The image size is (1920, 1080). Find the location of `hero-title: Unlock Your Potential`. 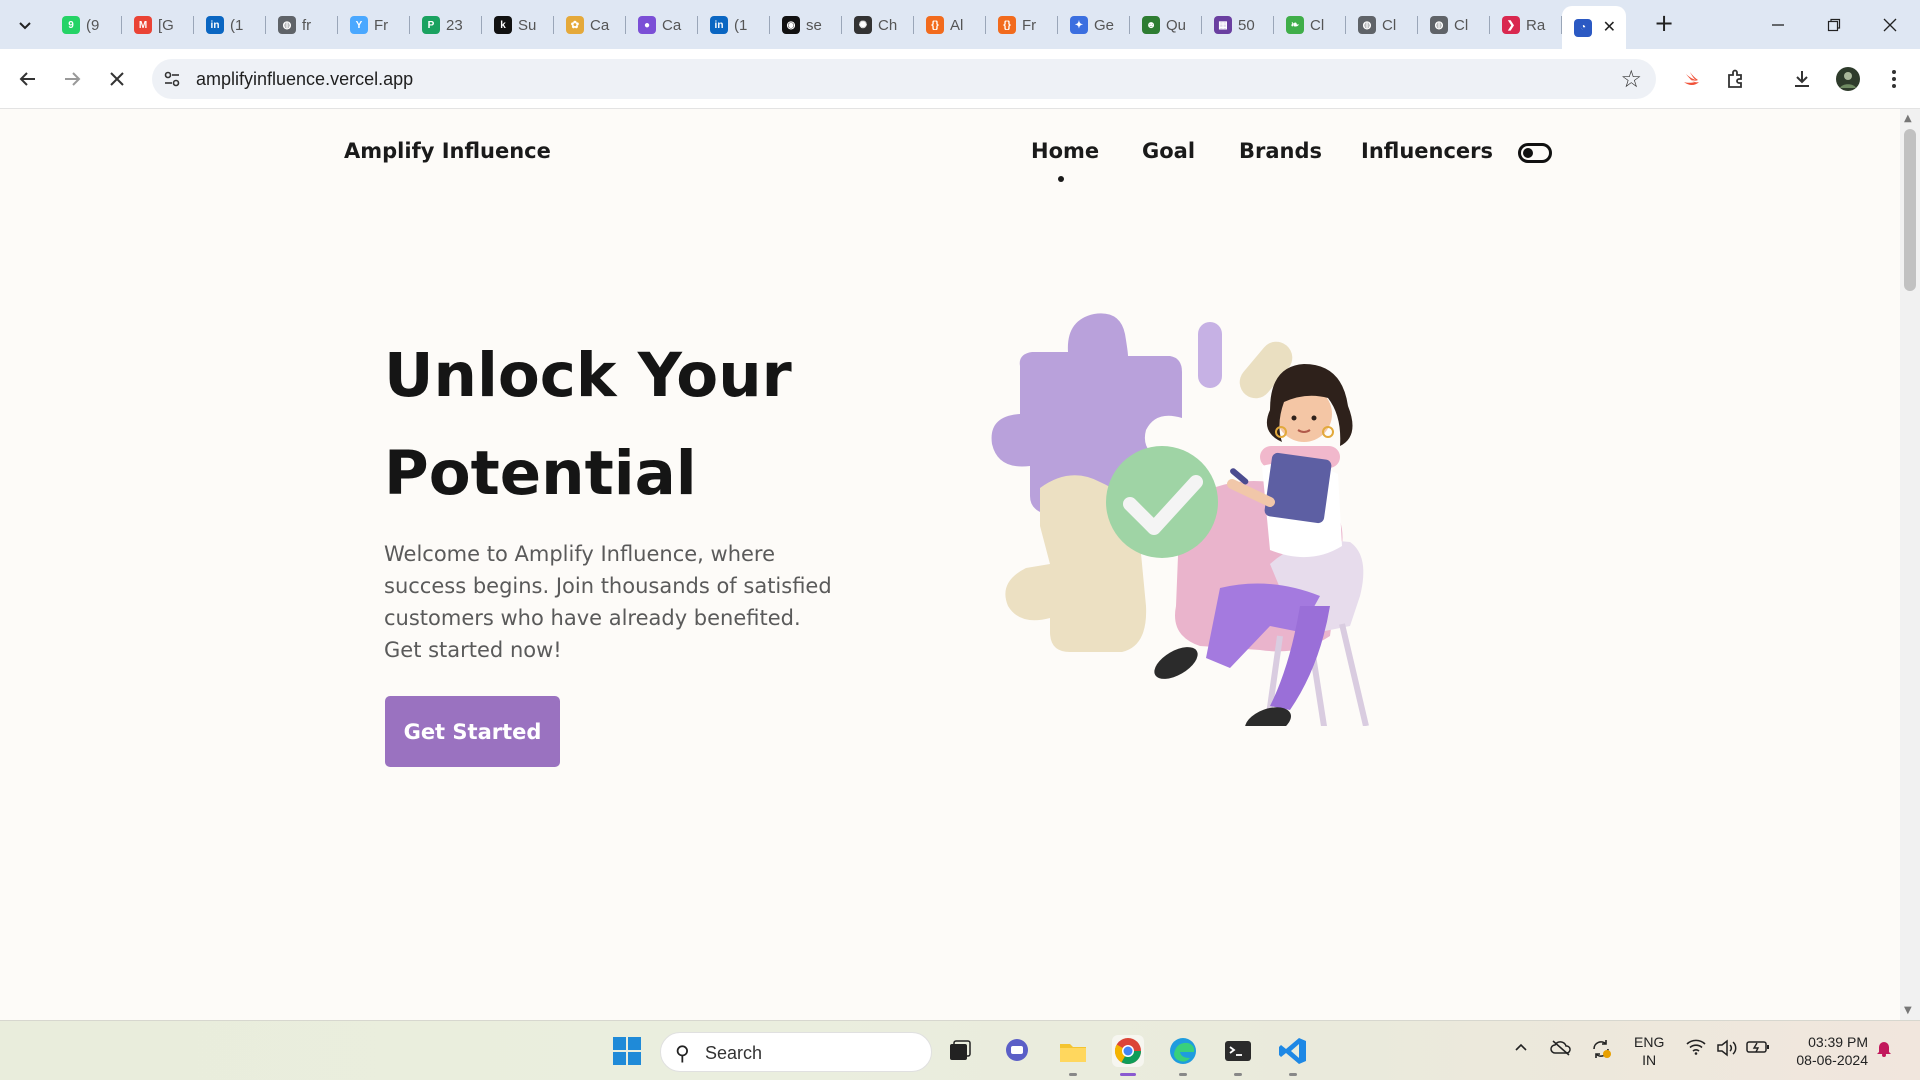

hero-title: Unlock Your Potential is located at coordinates (664, 425).